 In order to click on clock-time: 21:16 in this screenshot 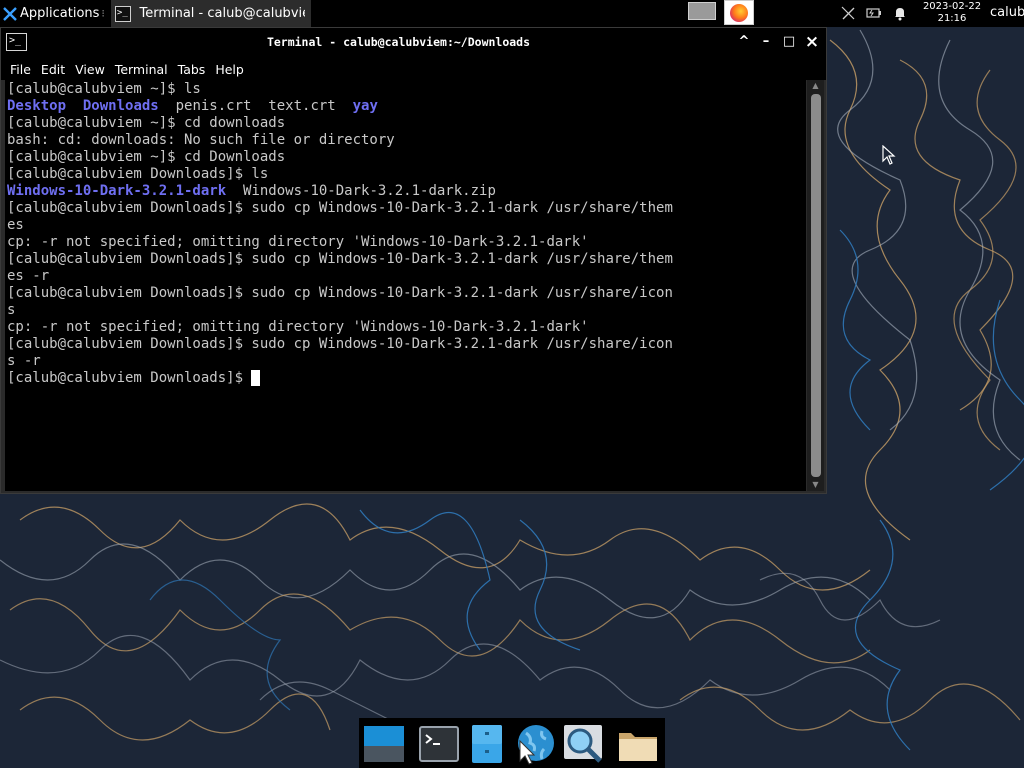, I will do `click(952, 18)`.